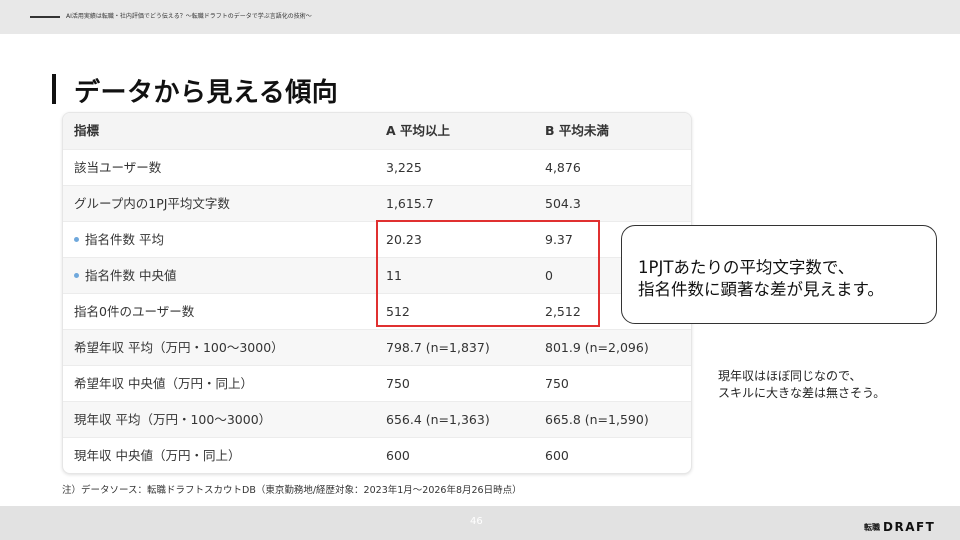 The height and width of the screenshot is (540, 960). I want to click on row-value-a: 656.4 (n=1,363), so click(438, 419).